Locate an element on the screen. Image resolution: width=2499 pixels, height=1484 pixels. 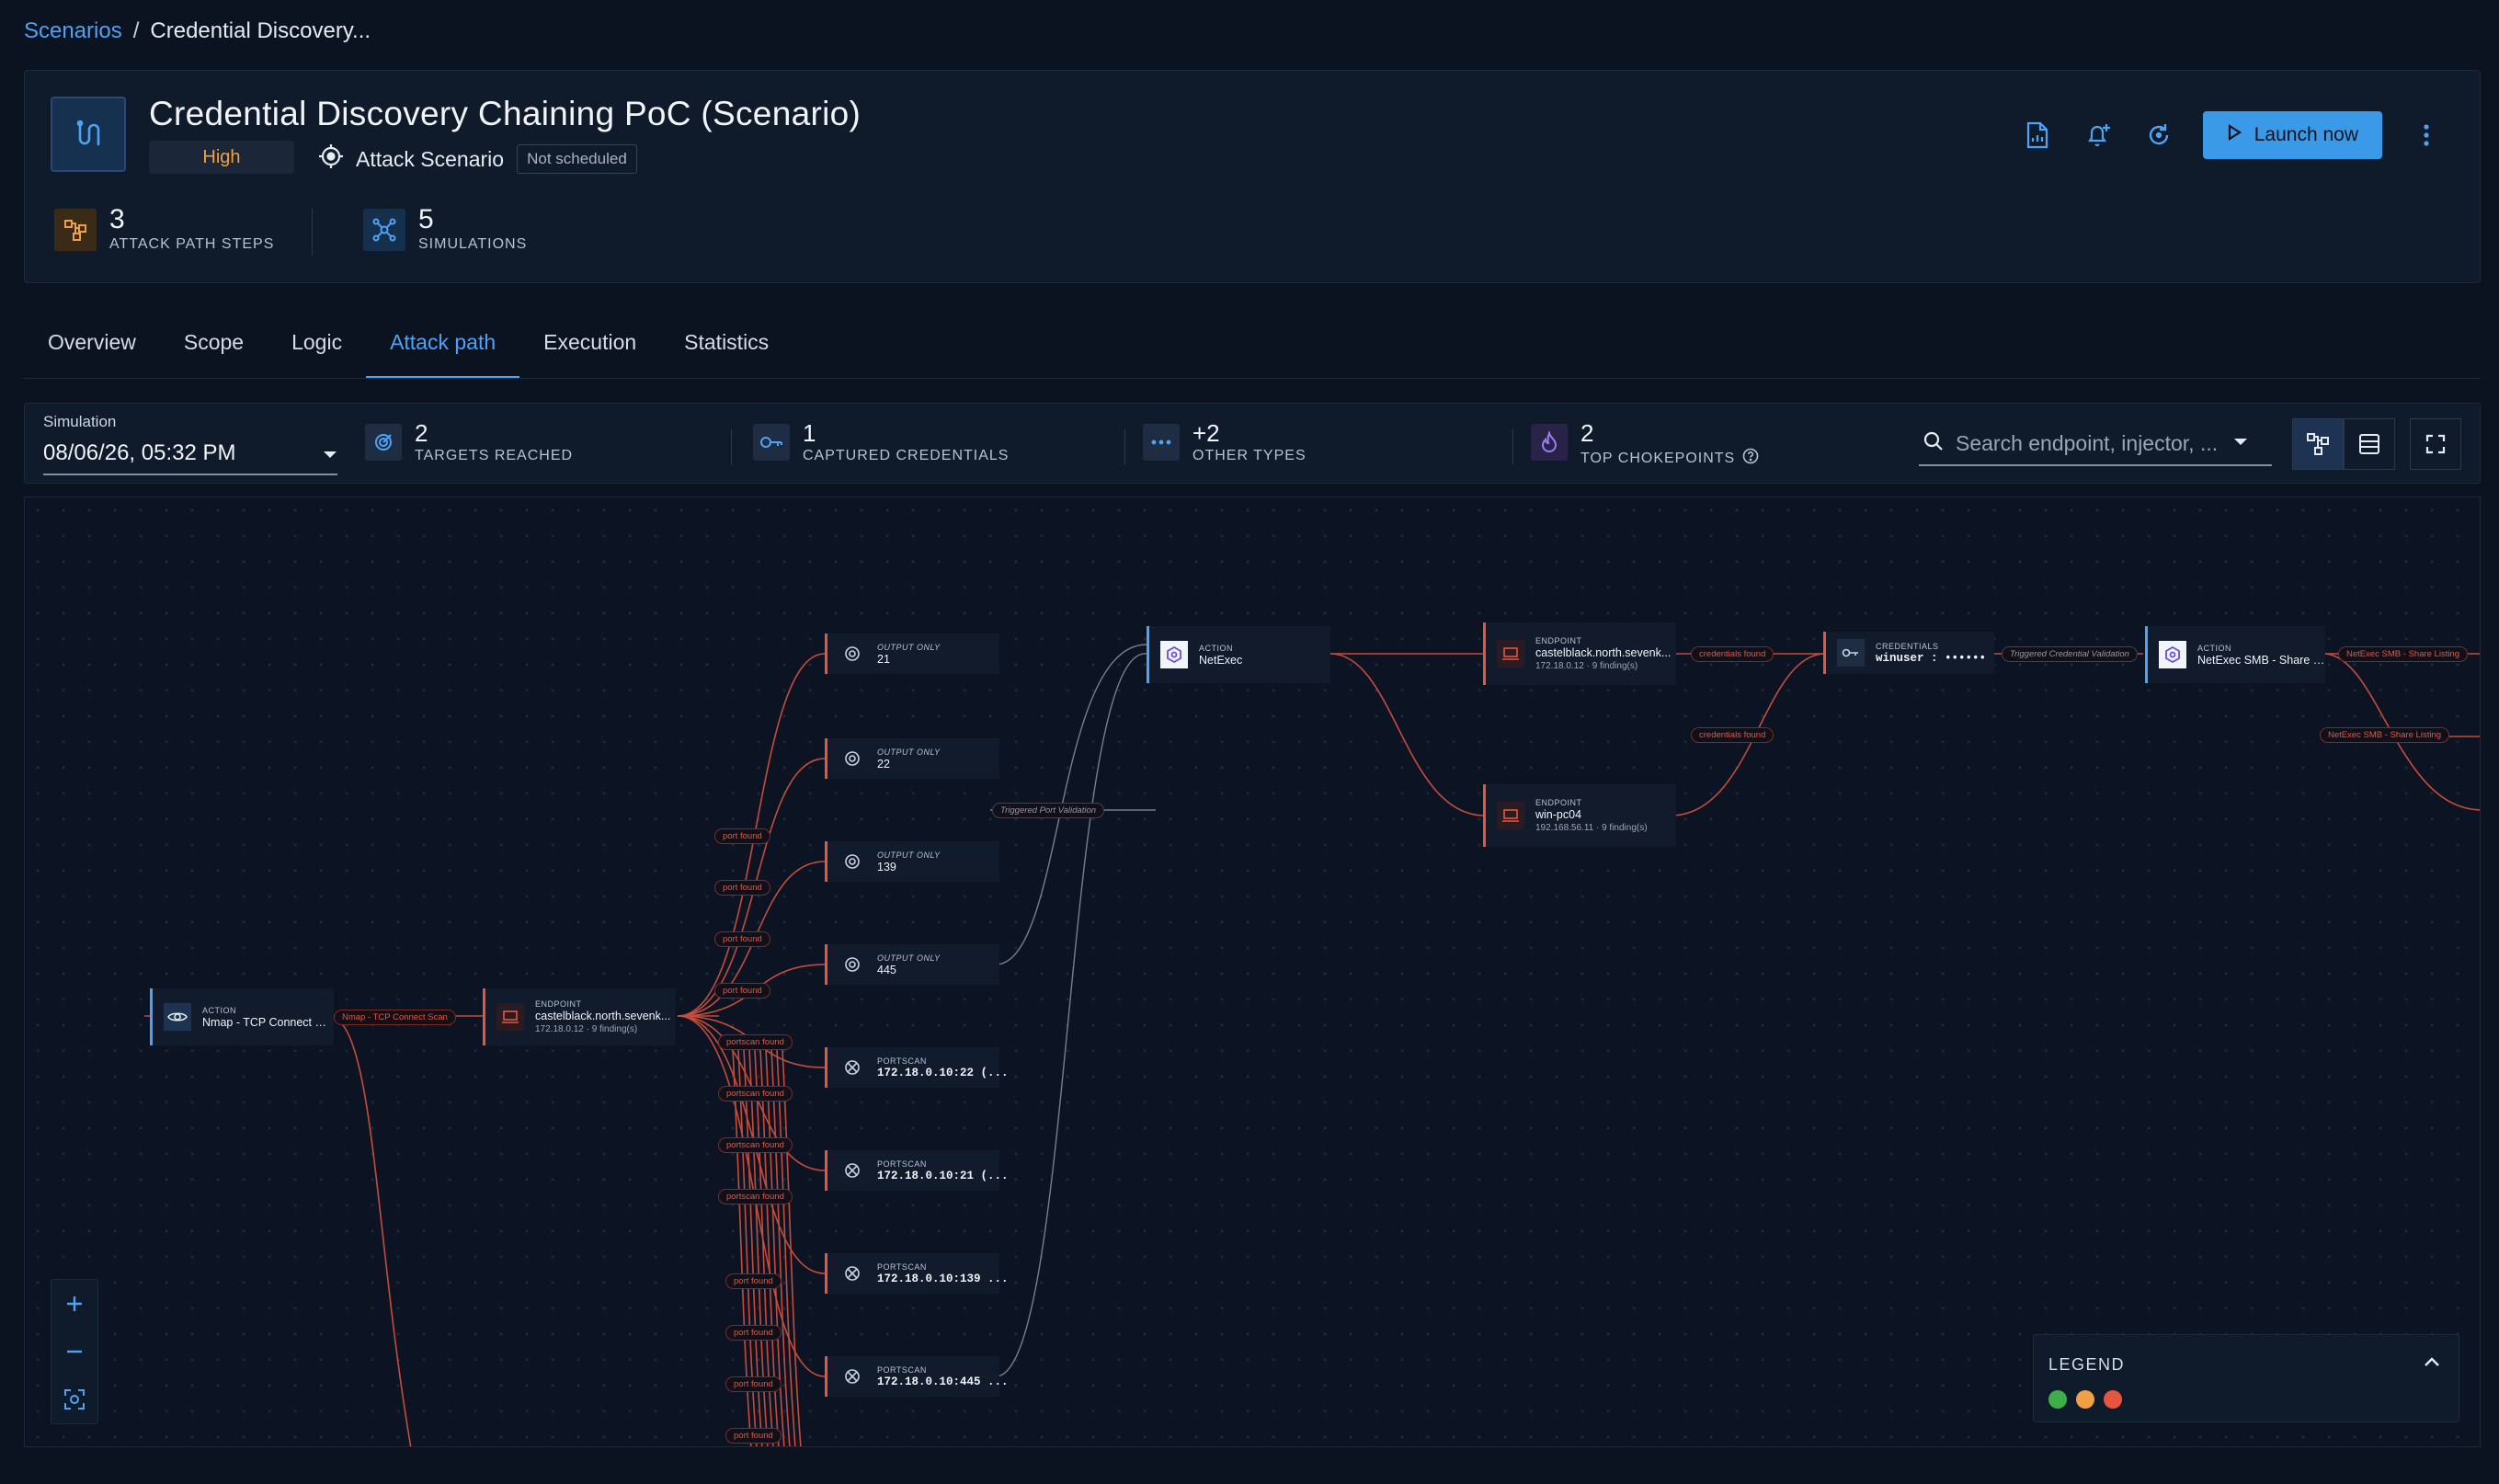
view-toggle is located at coordinates (2343, 444).